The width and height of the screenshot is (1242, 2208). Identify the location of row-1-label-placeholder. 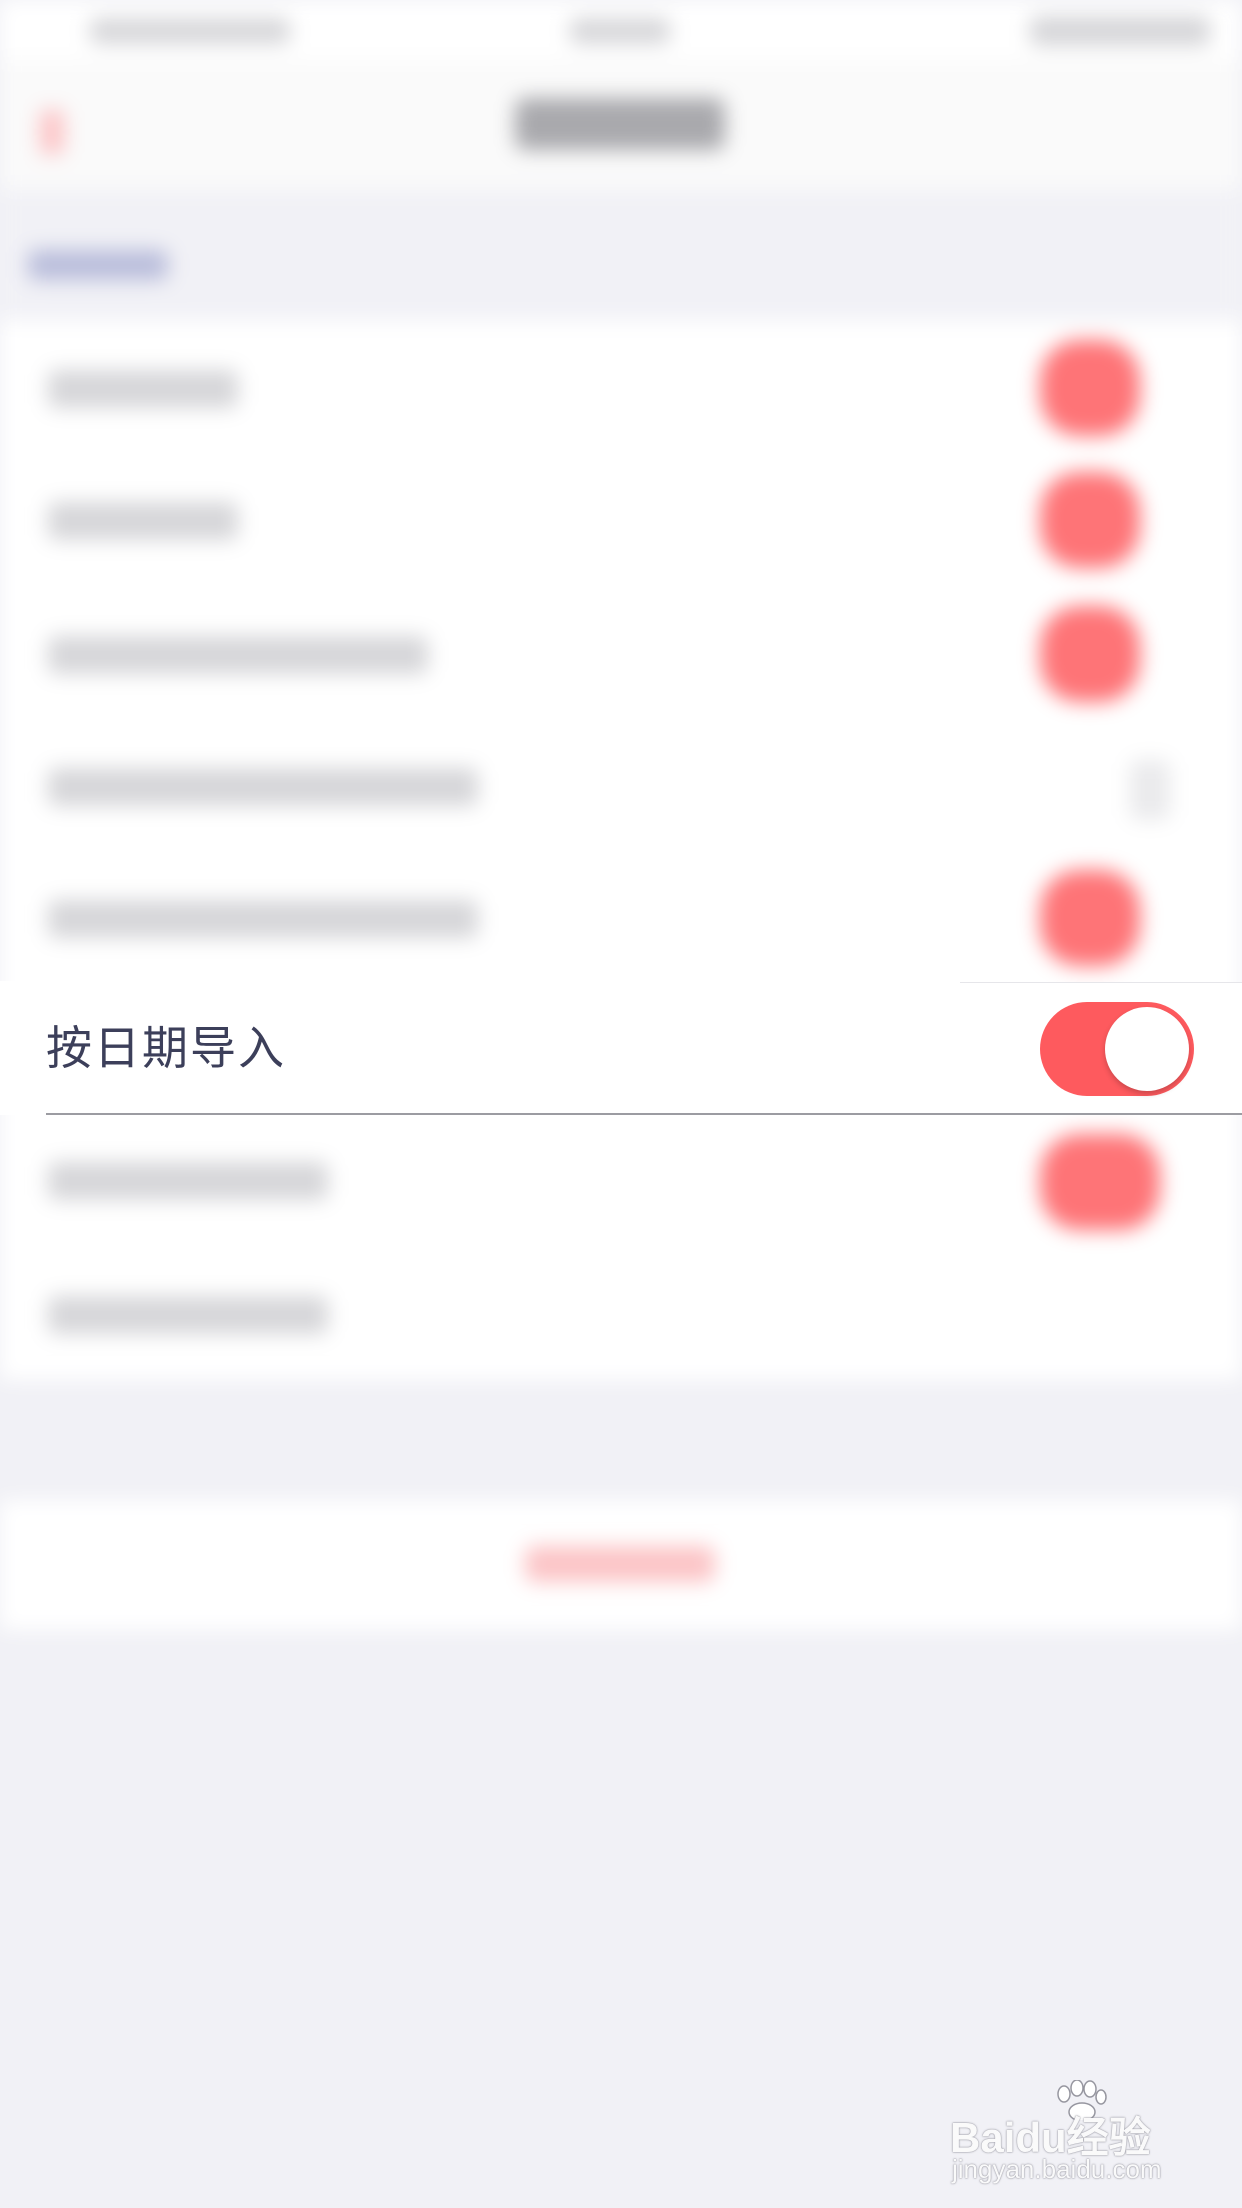
(143, 389).